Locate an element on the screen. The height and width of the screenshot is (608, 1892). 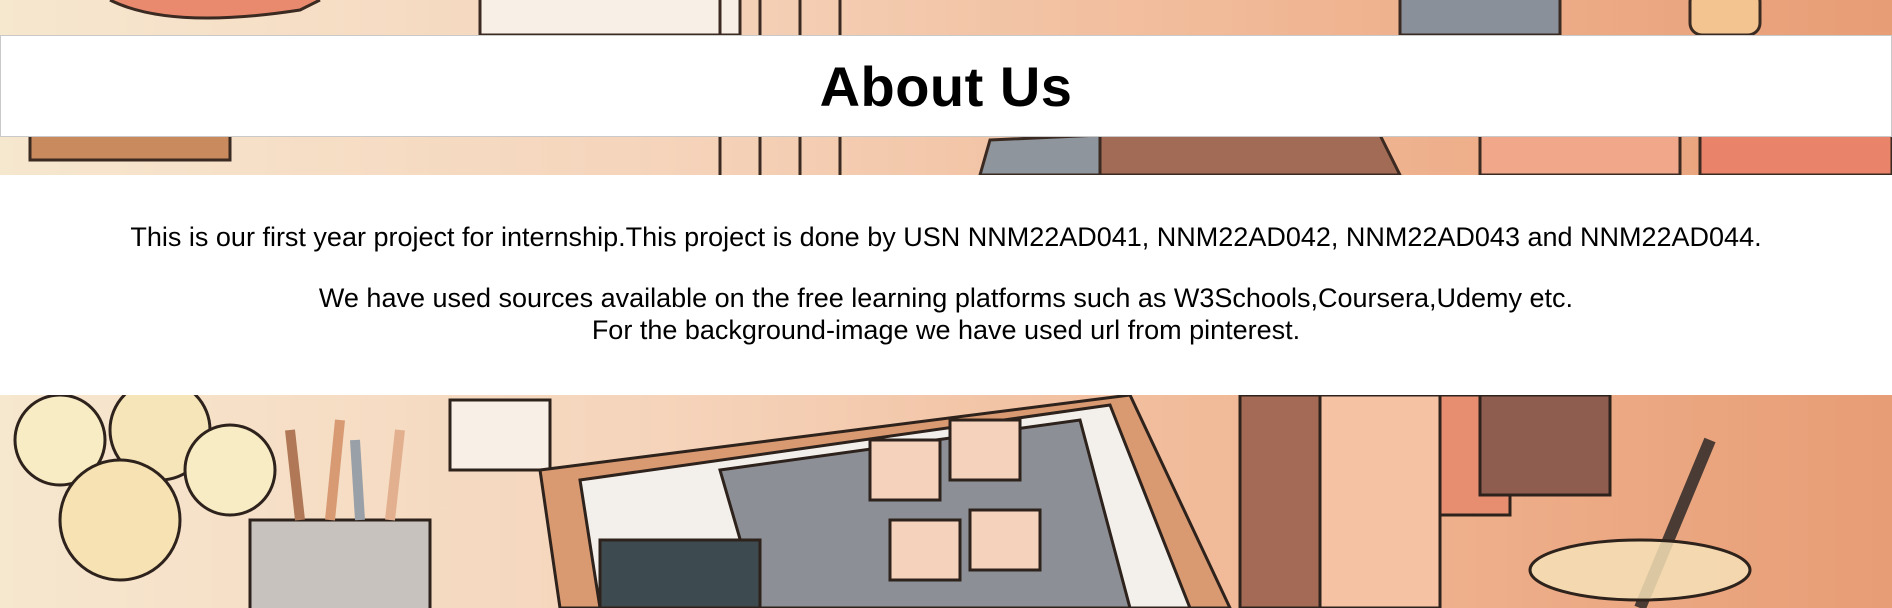
page-title: About Us is located at coordinates (946, 86).